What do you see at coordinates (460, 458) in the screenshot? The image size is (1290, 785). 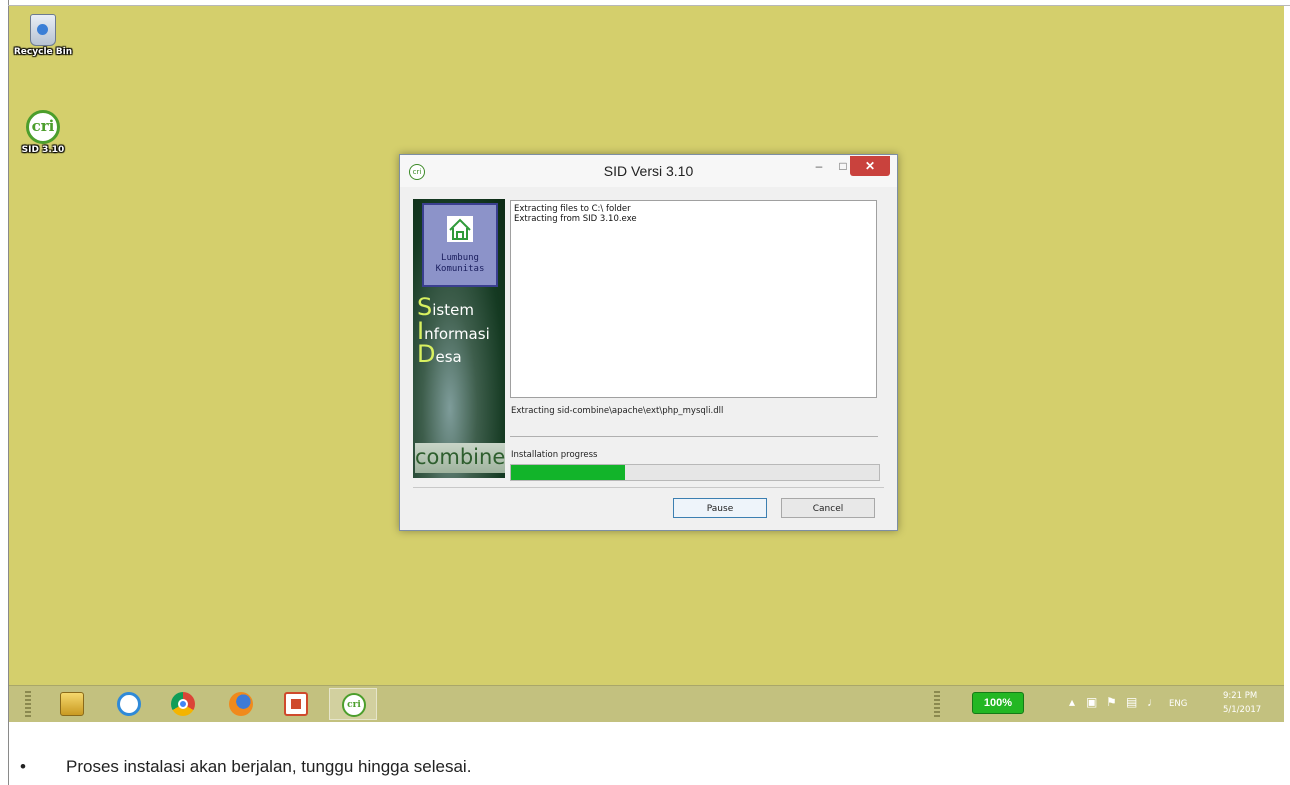 I see `combine-logo: combine` at bounding box center [460, 458].